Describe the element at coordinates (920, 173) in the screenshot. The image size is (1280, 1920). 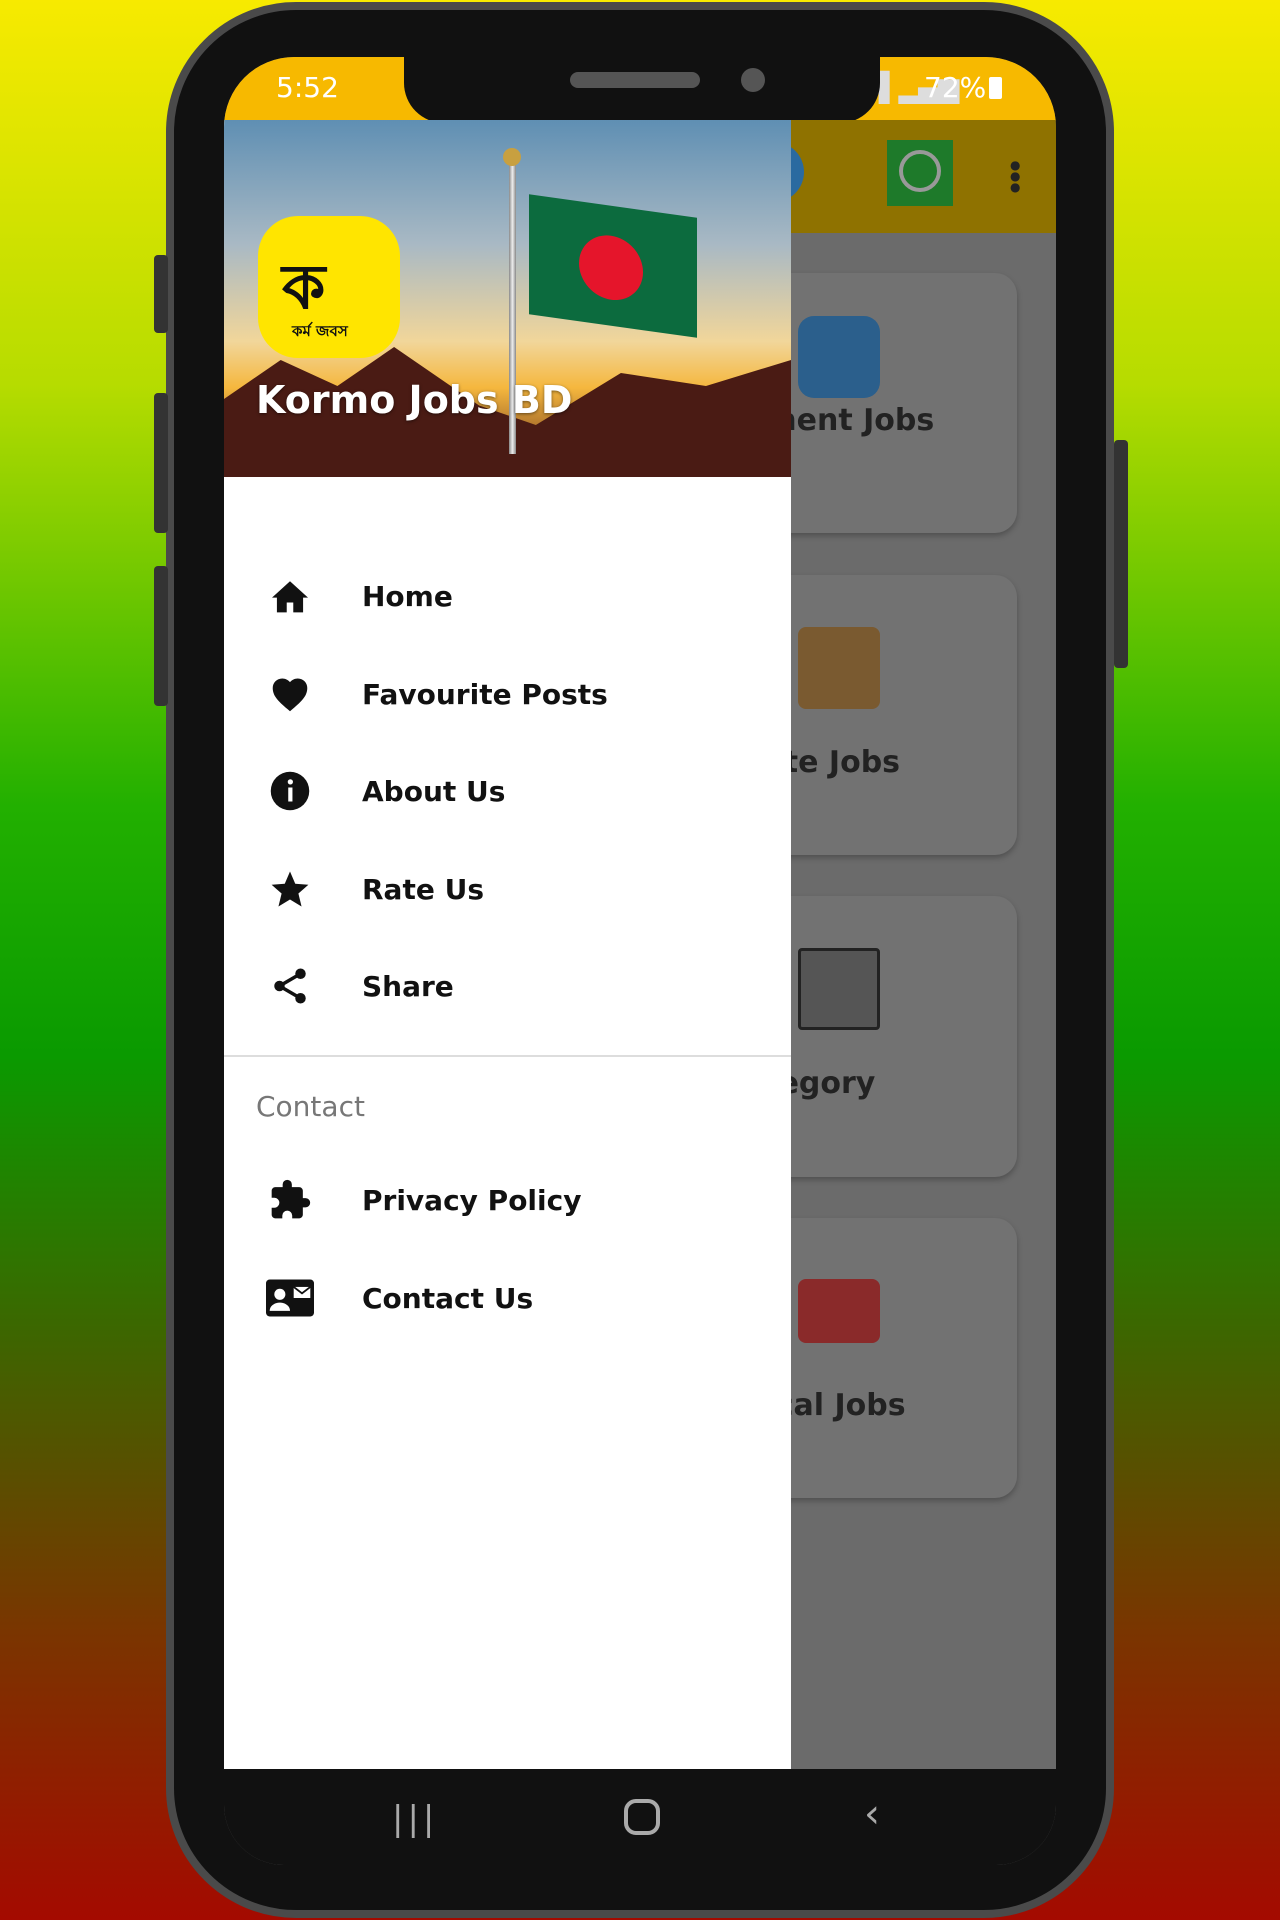
I see `whatsapp-icon` at that location.